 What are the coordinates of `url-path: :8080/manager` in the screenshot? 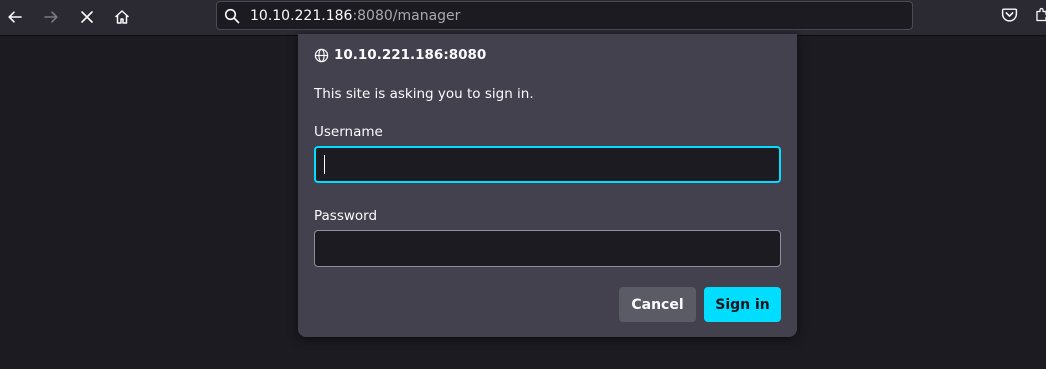 It's located at (406, 16).